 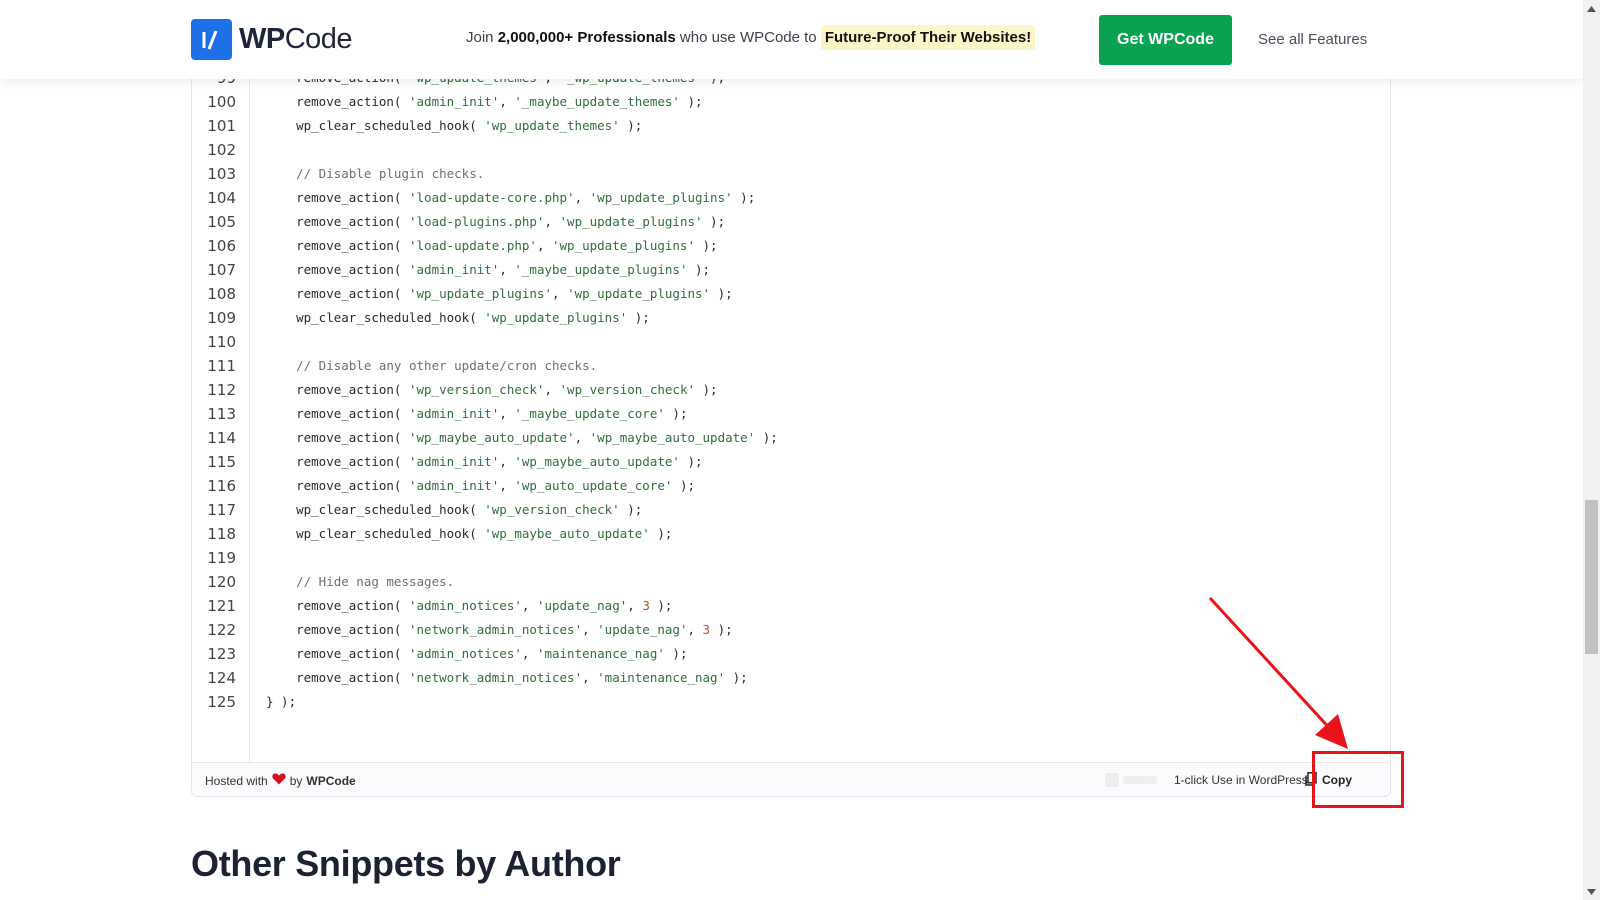 What do you see at coordinates (600, 653) in the screenshot?
I see `code-token: 'maintenance_nag'` at bounding box center [600, 653].